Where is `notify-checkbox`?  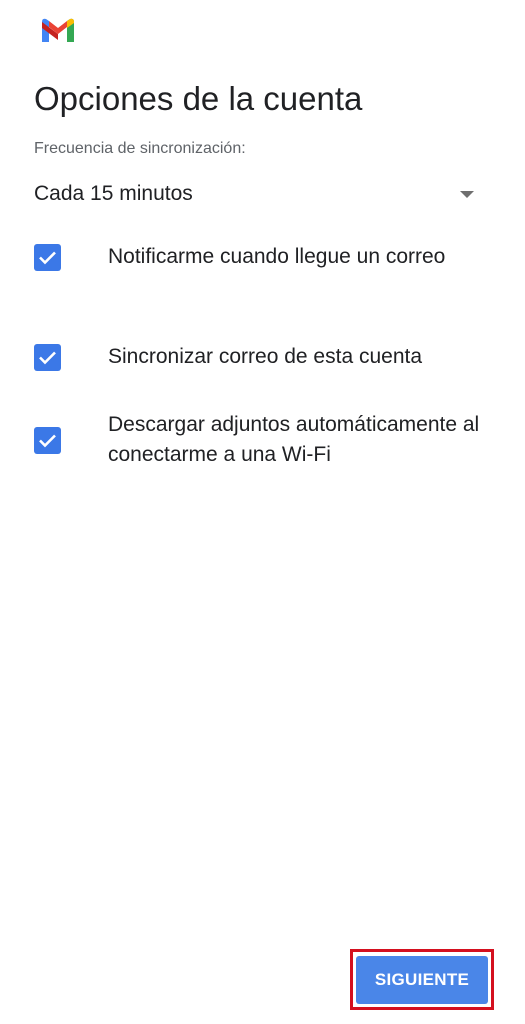
notify-checkbox is located at coordinates (47, 257).